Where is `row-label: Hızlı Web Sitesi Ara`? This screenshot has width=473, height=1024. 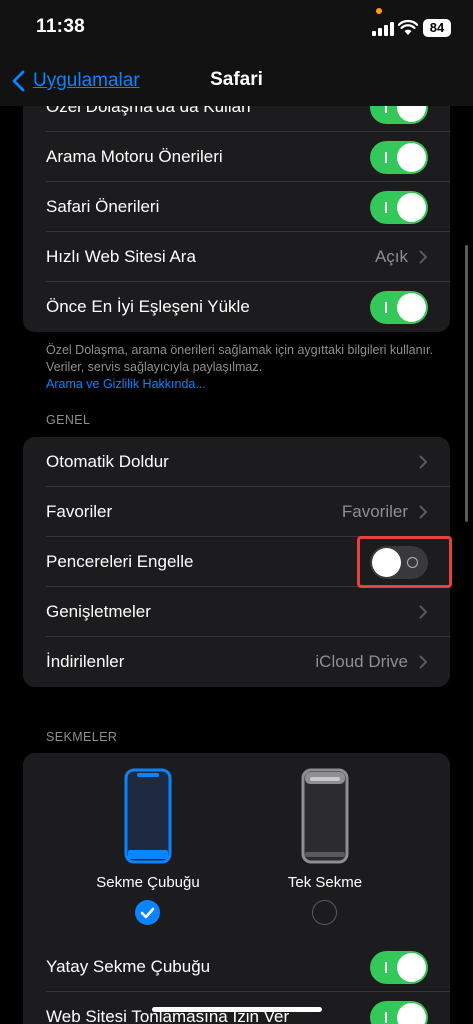
row-label: Hızlı Web Sitesi Ara is located at coordinates (121, 256).